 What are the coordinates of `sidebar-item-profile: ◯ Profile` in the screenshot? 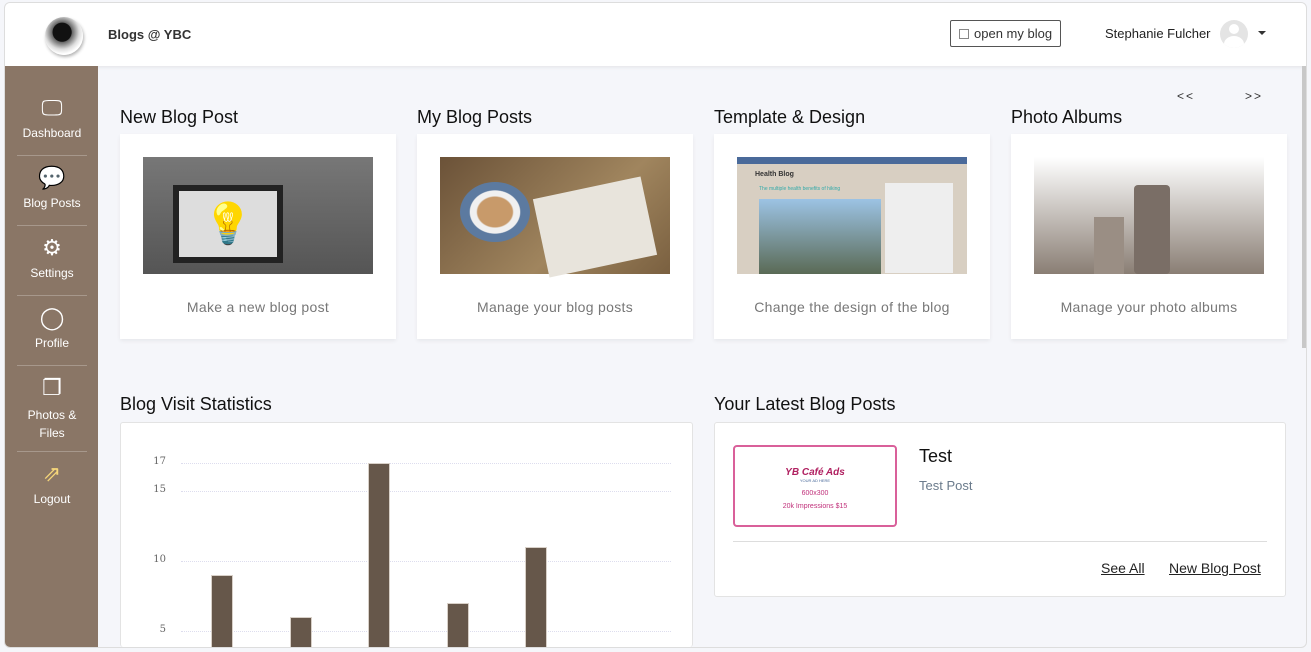 It's located at (52, 331).